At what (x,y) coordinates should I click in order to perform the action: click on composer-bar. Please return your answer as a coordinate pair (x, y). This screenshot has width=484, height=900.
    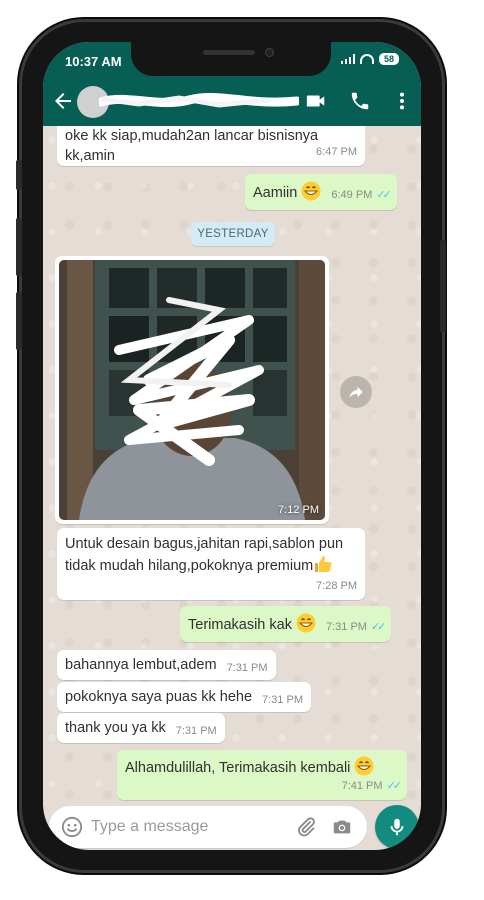
    Looking at the image, I should click on (232, 827).